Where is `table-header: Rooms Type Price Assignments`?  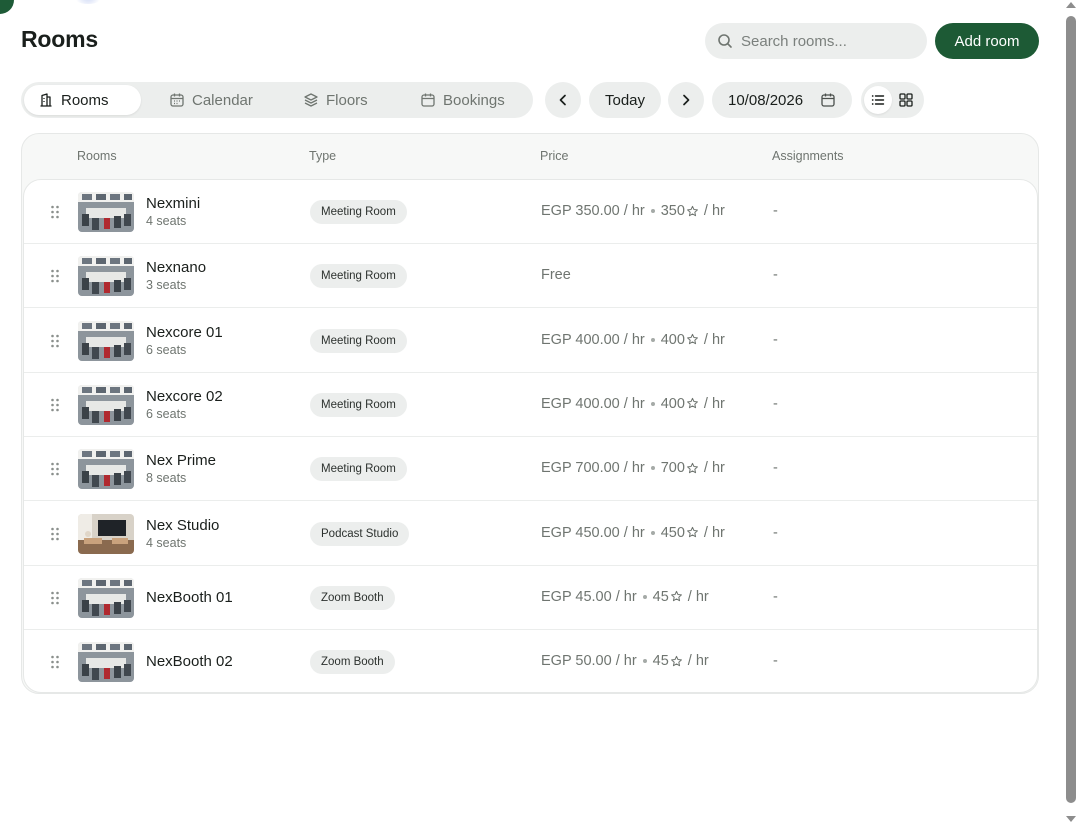 table-header: Rooms Type Price Assignments is located at coordinates (530, 156).